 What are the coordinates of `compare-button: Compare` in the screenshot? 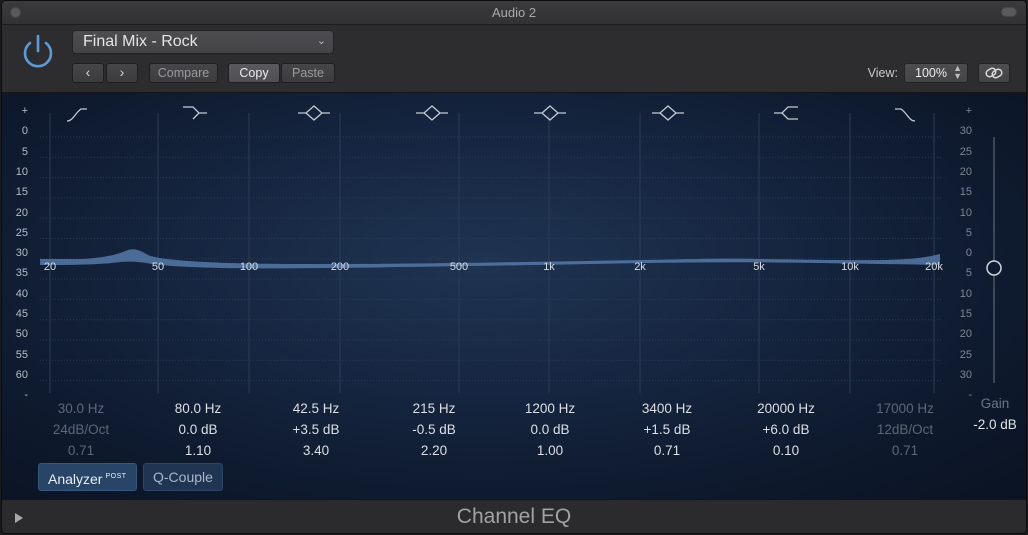 It's located at (183, 73).